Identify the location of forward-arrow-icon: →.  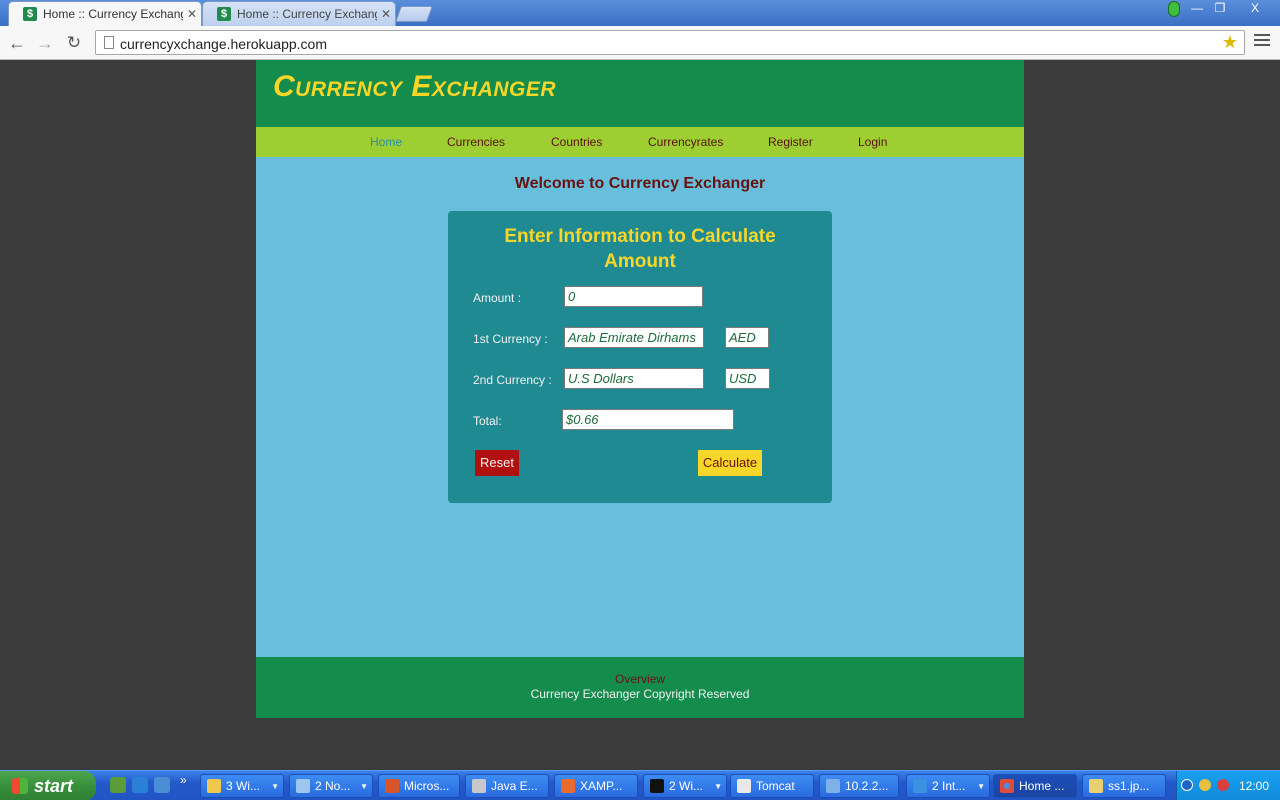
(45, 43).